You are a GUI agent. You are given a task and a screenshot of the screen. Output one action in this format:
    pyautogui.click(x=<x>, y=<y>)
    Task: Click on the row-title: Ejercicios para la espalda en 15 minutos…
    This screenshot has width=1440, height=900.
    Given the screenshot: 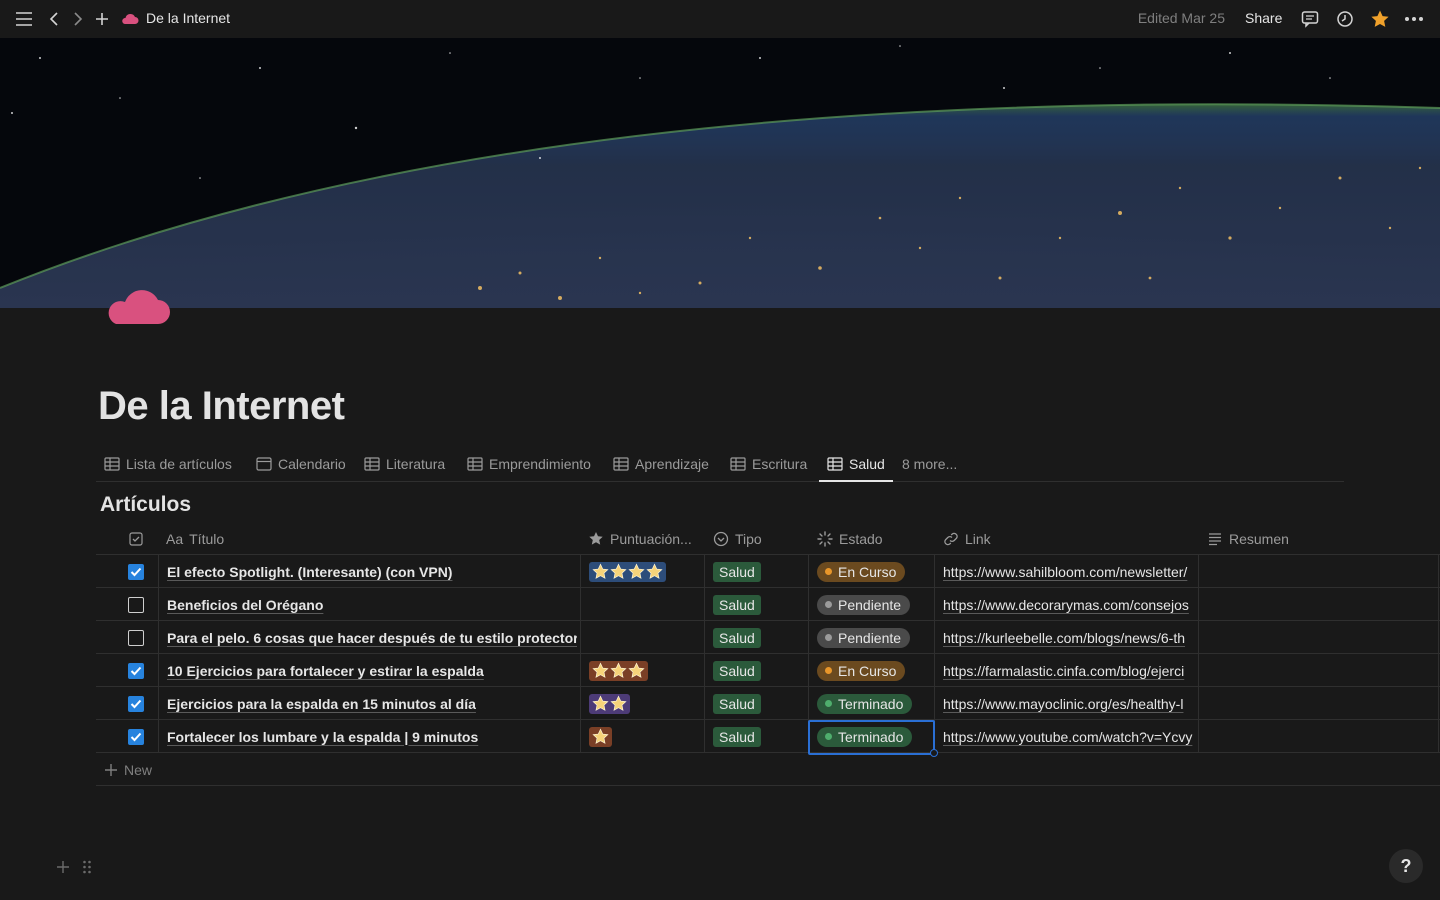 What is the action you would take?
    pyautogui.click(x=321, y=704)
    